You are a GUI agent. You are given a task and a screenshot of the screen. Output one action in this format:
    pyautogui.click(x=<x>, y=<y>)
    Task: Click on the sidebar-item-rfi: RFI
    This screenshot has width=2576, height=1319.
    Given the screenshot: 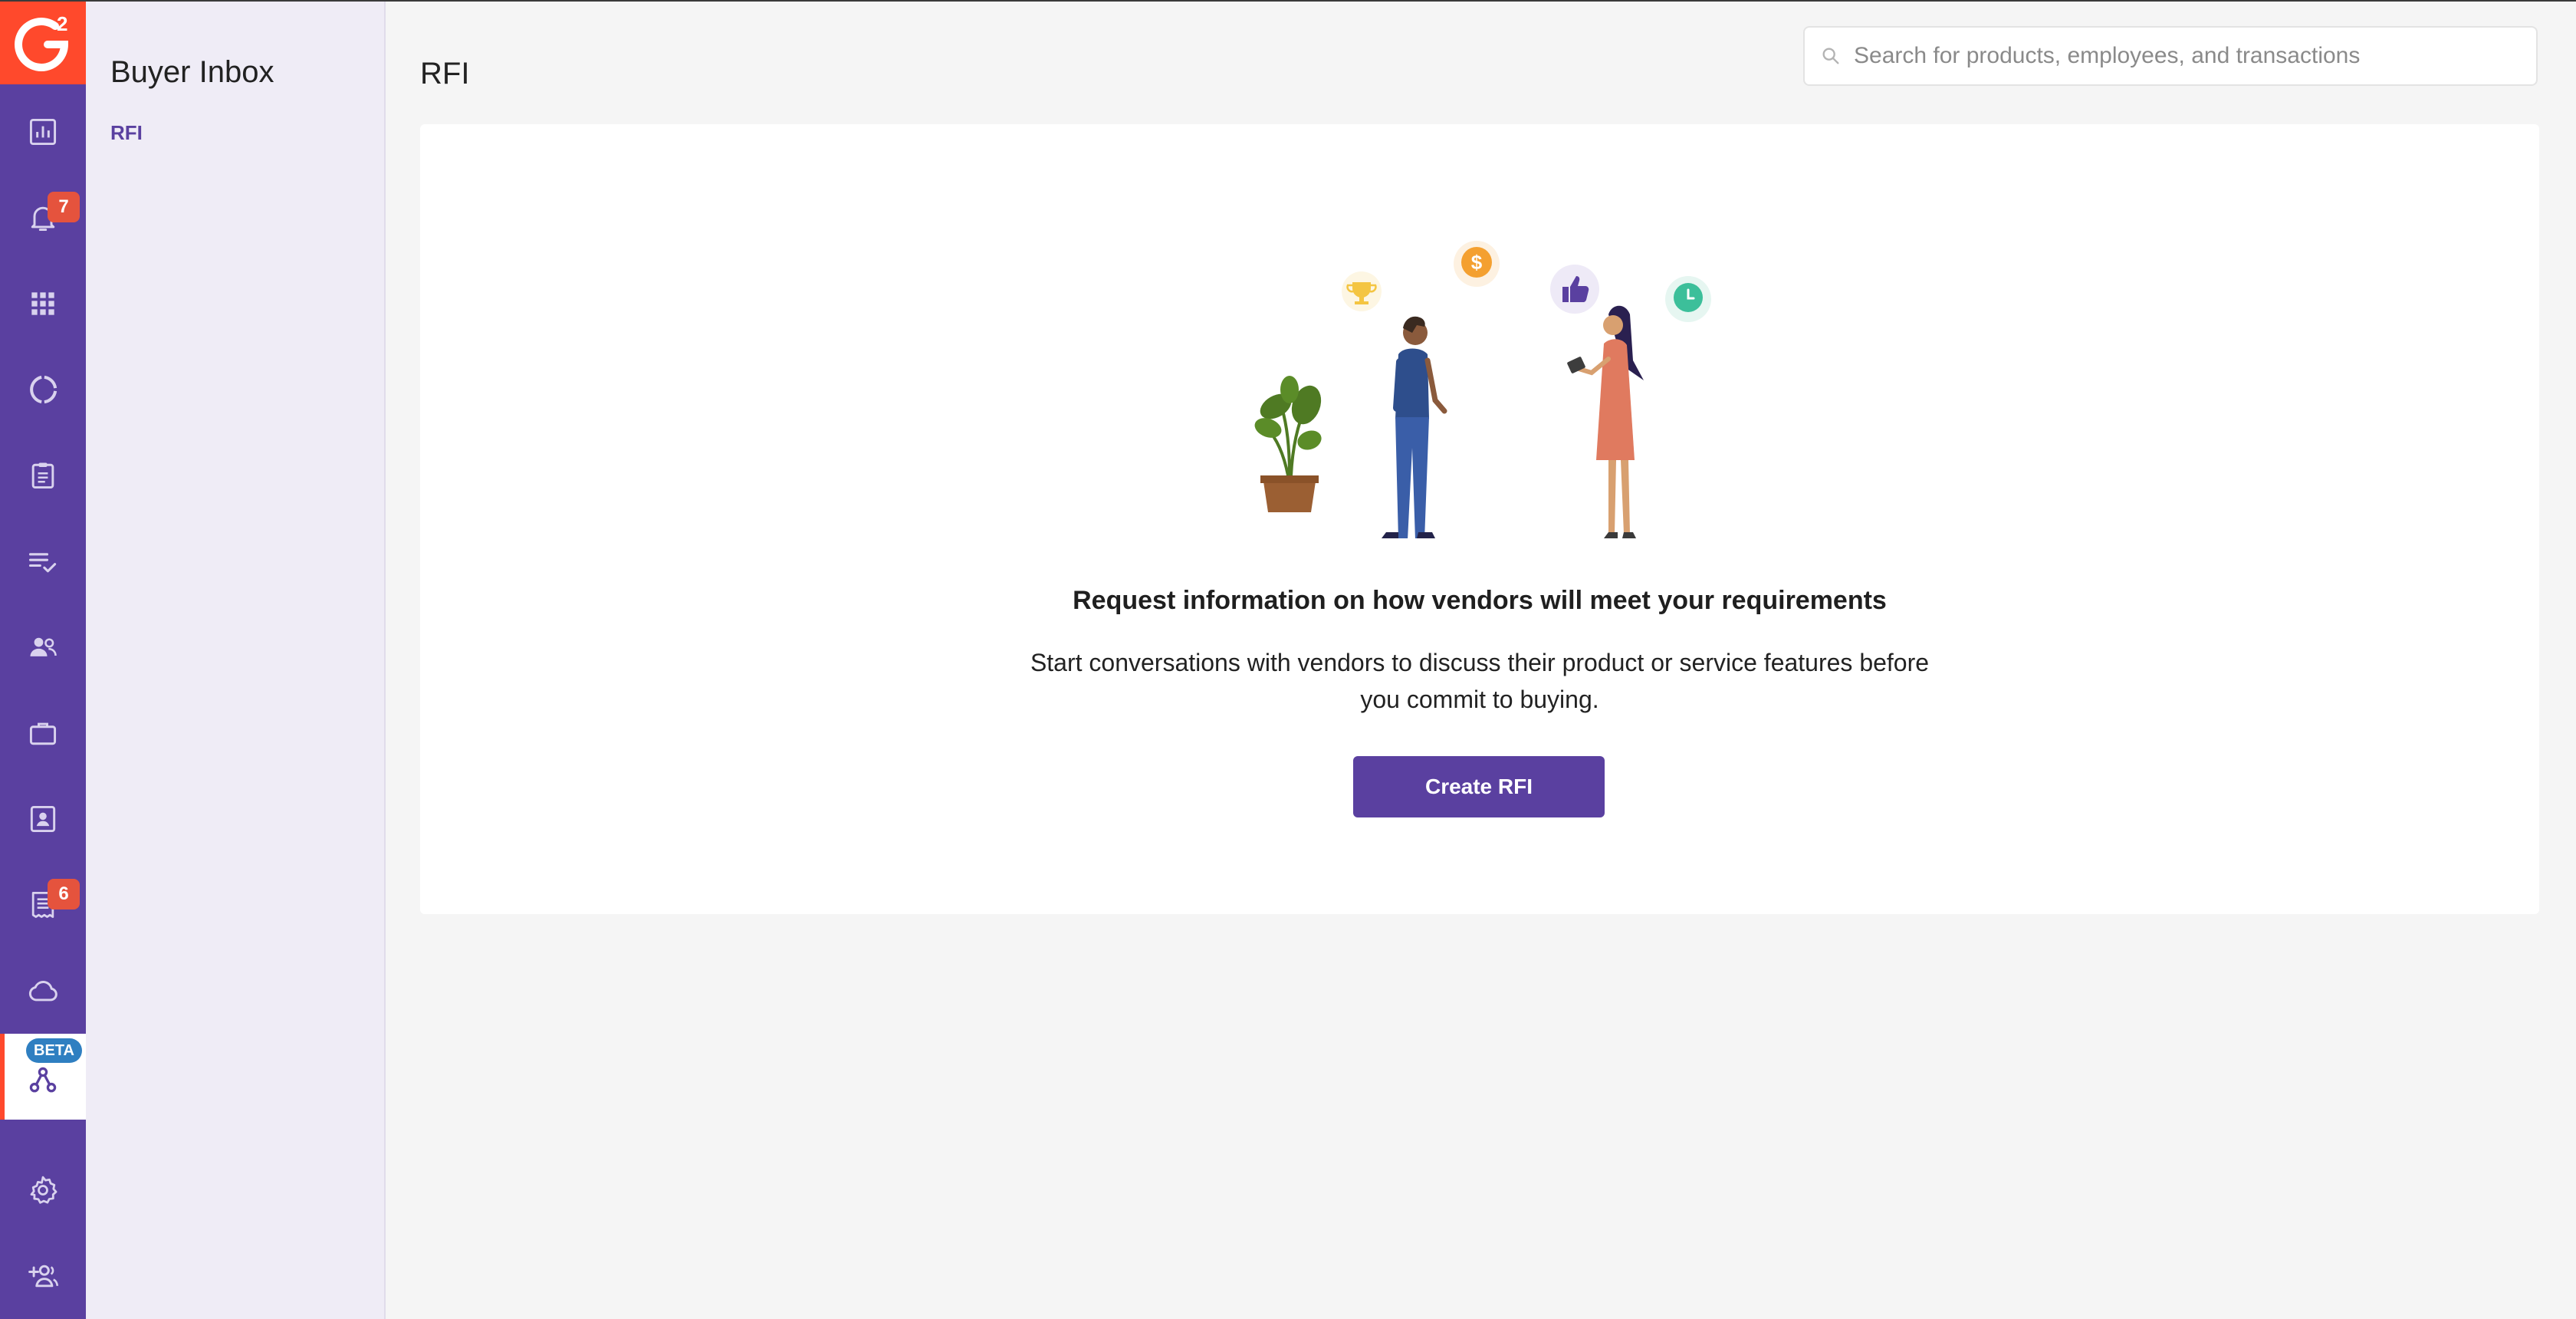 What is the action you would take?
    pyautogui.click(x=127, y=133)
    